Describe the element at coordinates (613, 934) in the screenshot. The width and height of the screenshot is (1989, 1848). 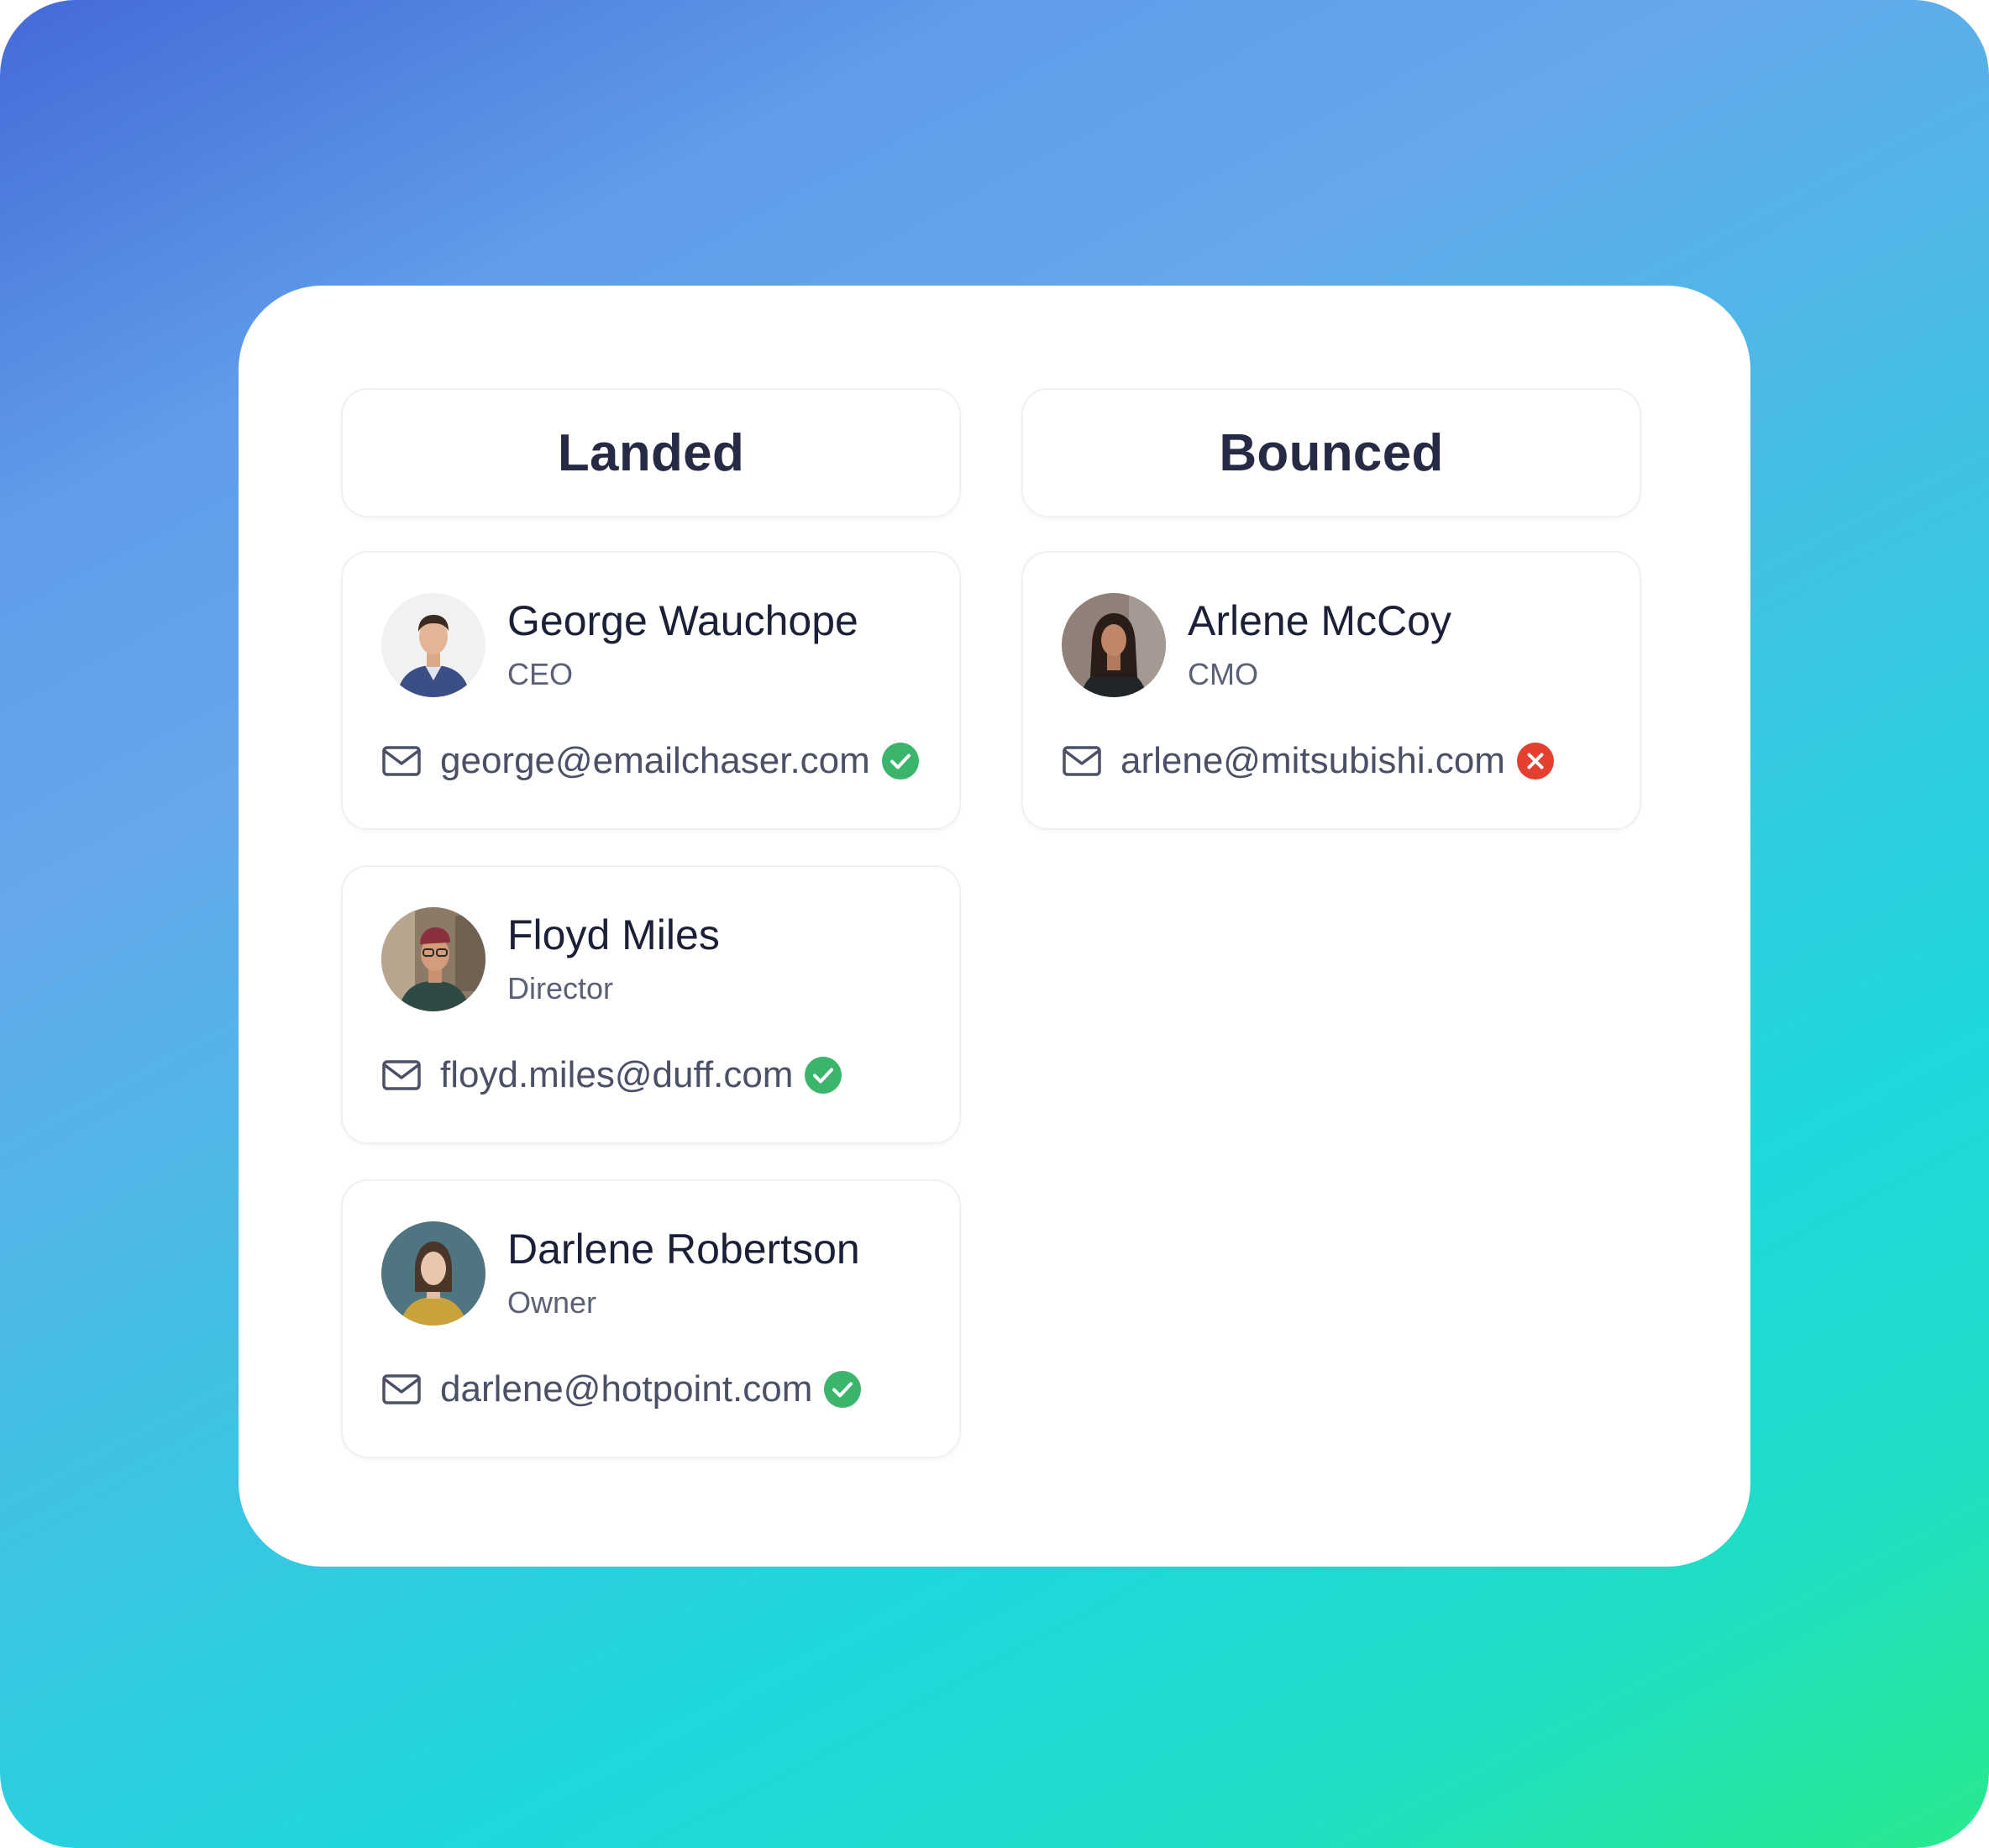
I see `contact-name: Floyd Miles` at that location.